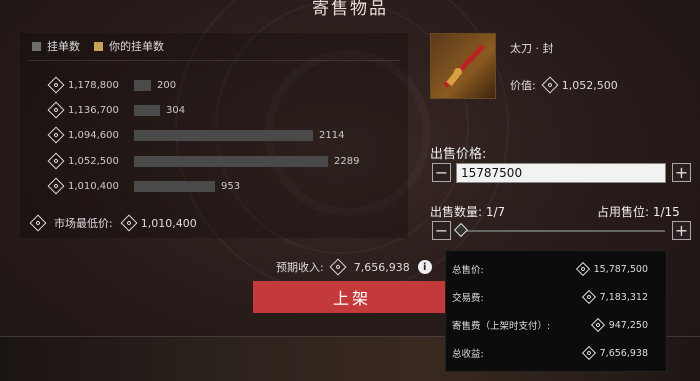 The image size is (700, 381). Describe the element at coordinates (93, 161) in the screenshot. I see `order-price: 1,052,500` at that location.